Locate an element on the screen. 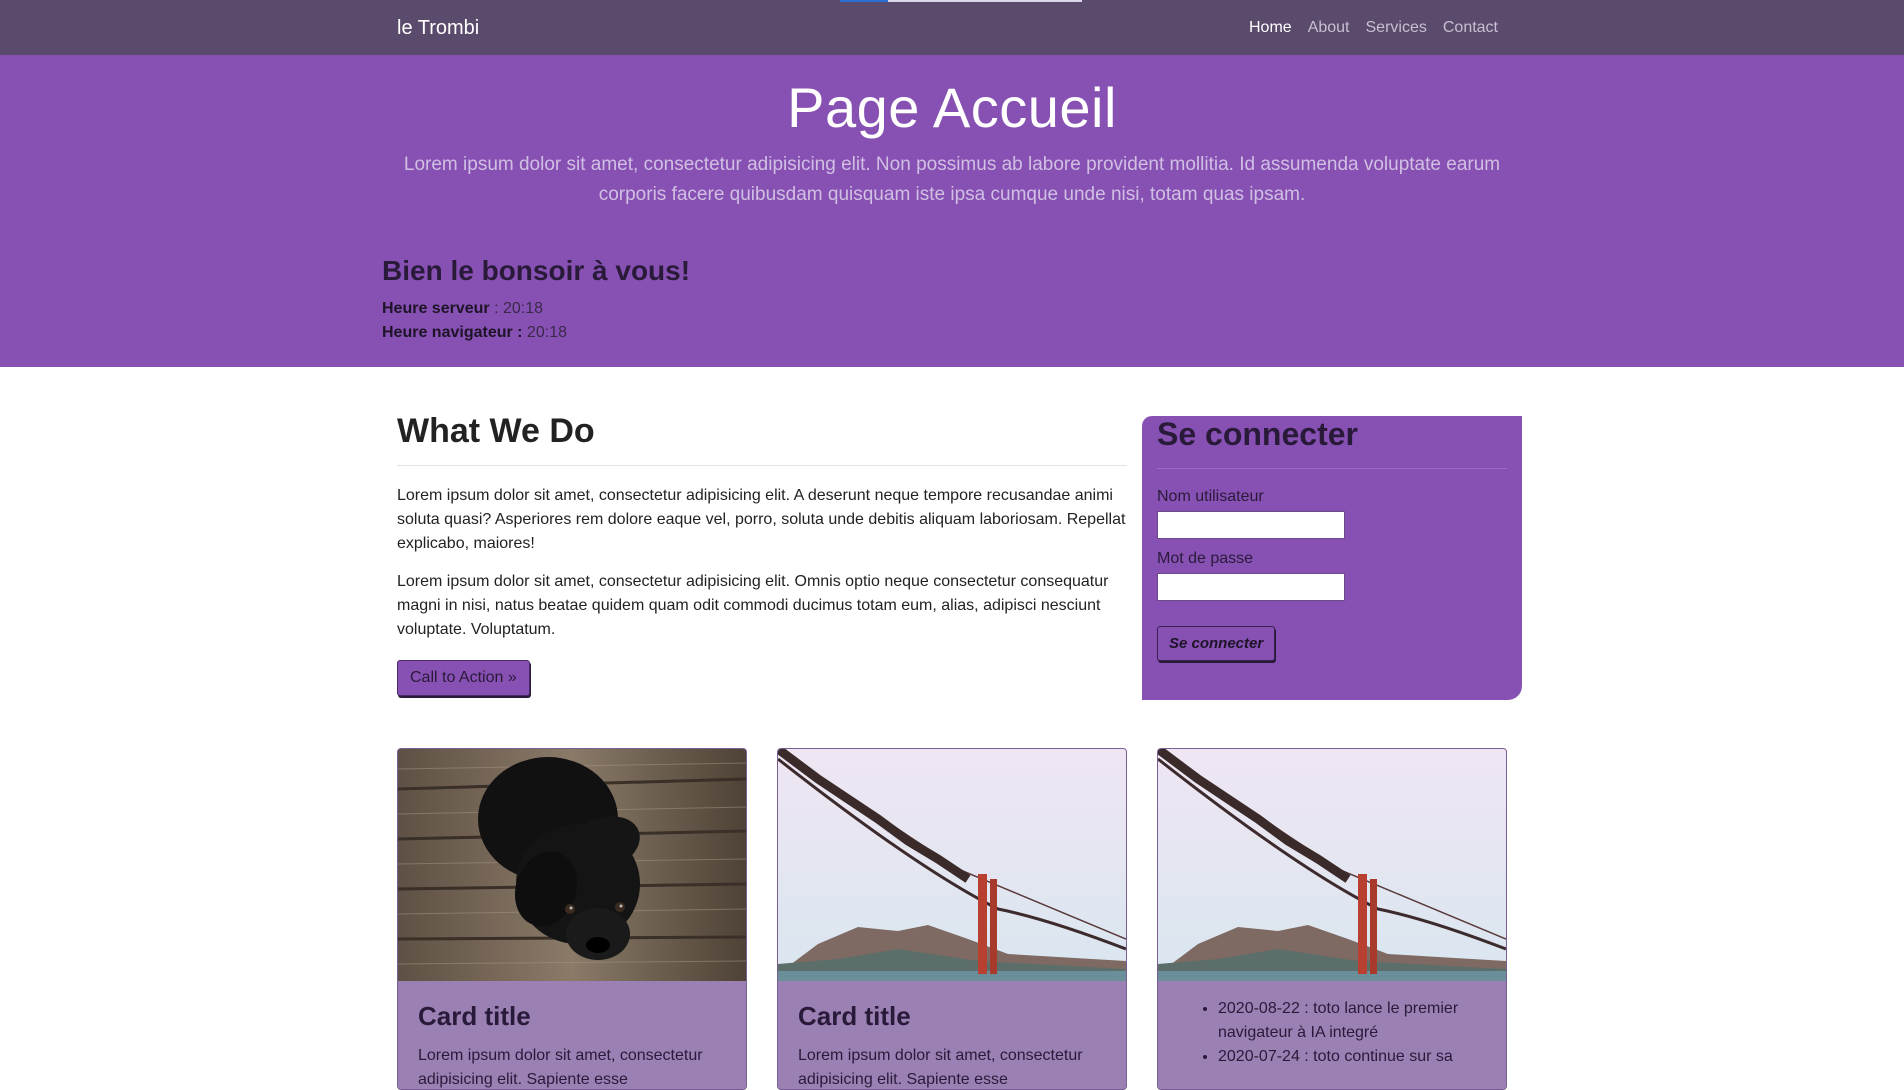  server-time-label: Heure serveur is located at coordinates (436, 308).